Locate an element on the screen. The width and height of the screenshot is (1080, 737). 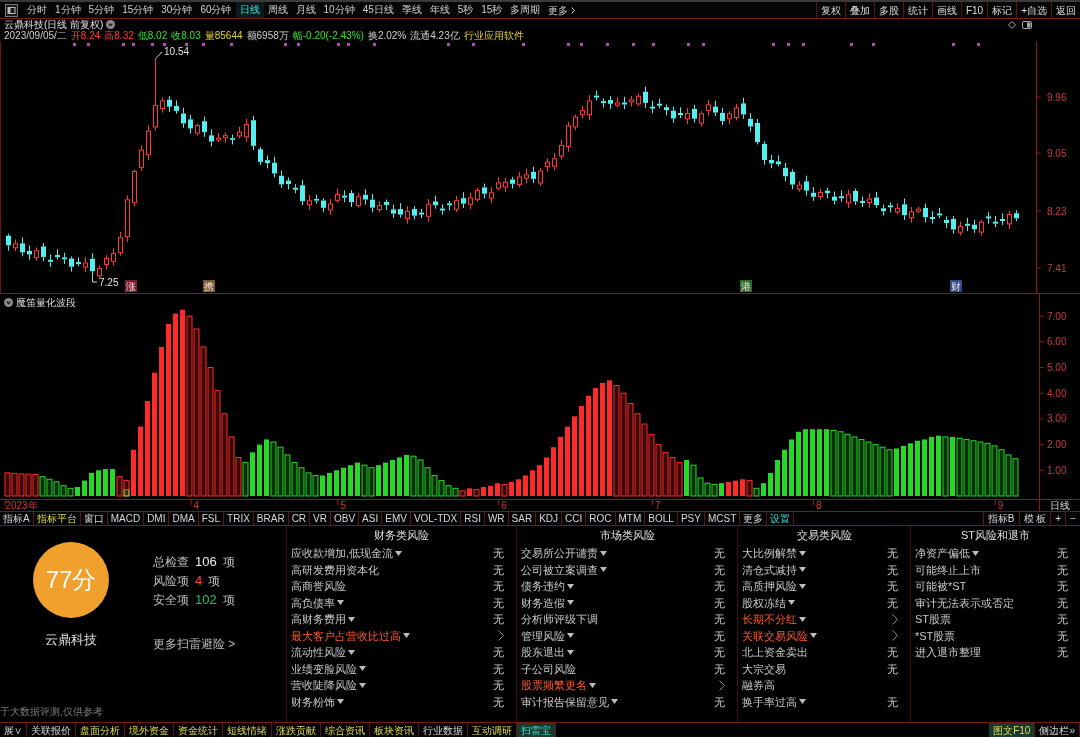
indicator-tab: 指标A is located at coordinates (17, 518).